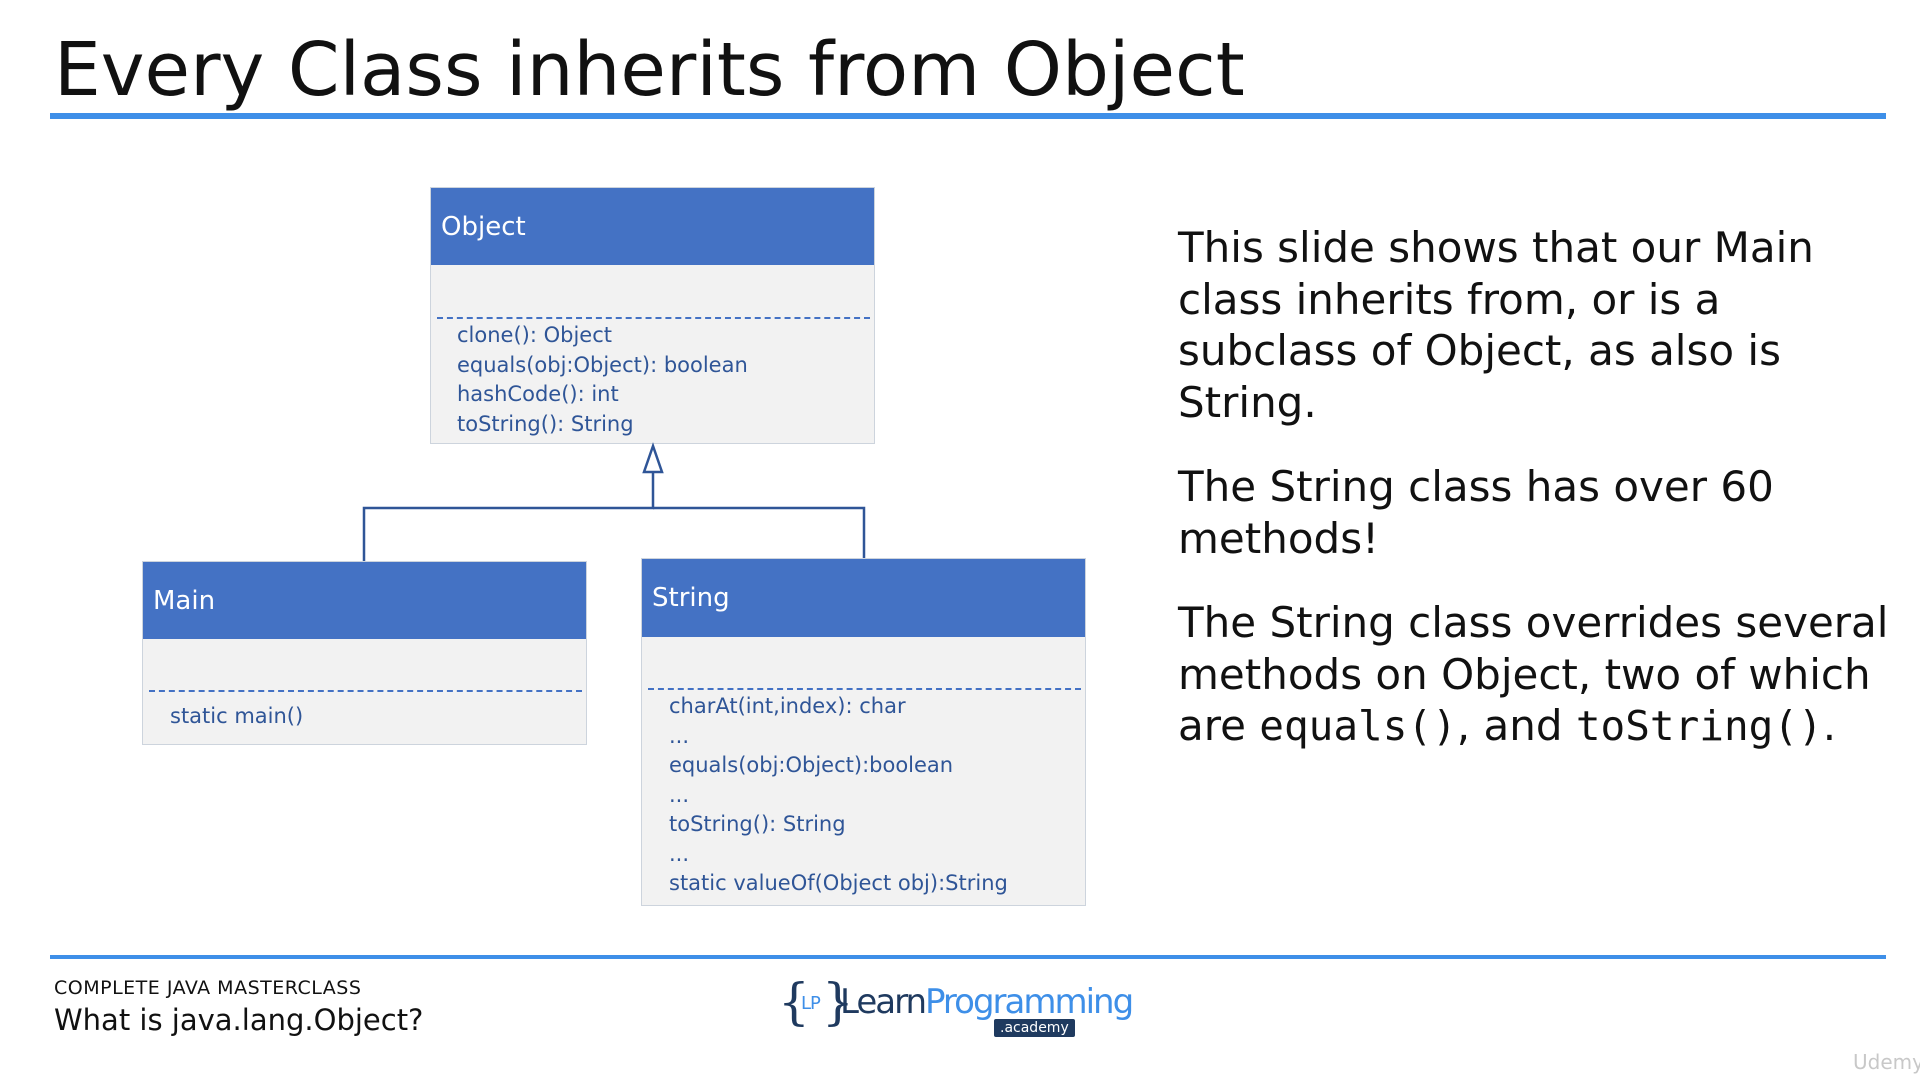 Image resolution: width=1920 pixels, height=1080 pixels. Describe the element at coordinates (1034, 1028) in the screenshot. I see `logo-academy-badge: .academy` at that location.